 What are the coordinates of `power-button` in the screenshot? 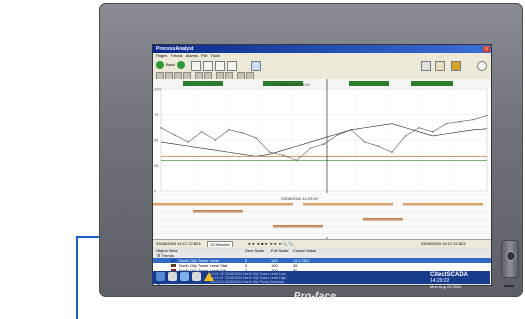 It's located at (510, 259).